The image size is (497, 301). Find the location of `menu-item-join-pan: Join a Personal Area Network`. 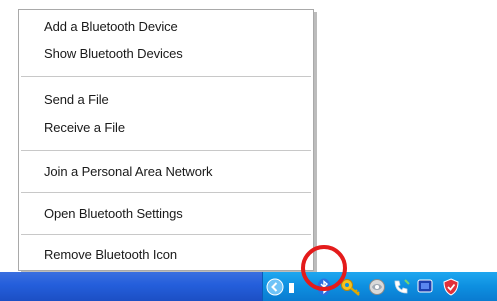

menu-item-join-pan: Join a Personal Area Network is located at coordinates (128, 172).